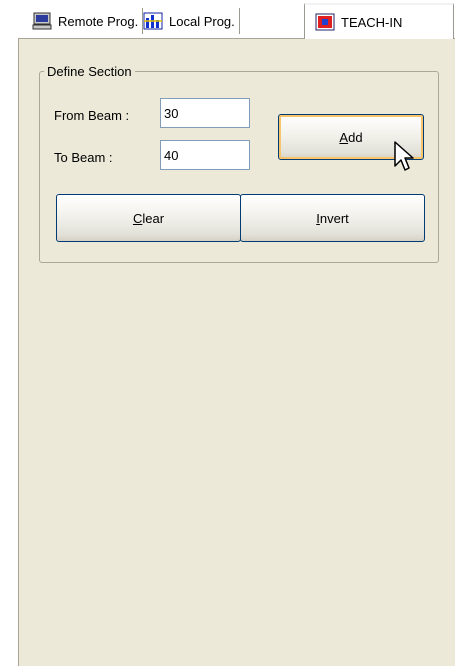 This screenshot has height=666, width=461. What do you see at coordinates (344, 137) in the screenshot?
I see `add-mnemonic: A` at bounding box center [344, 137].